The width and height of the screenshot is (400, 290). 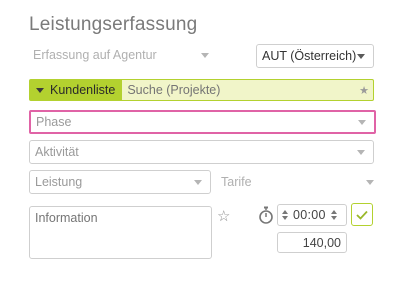 I want to click on time-stepper, so click(x=285, y=215).